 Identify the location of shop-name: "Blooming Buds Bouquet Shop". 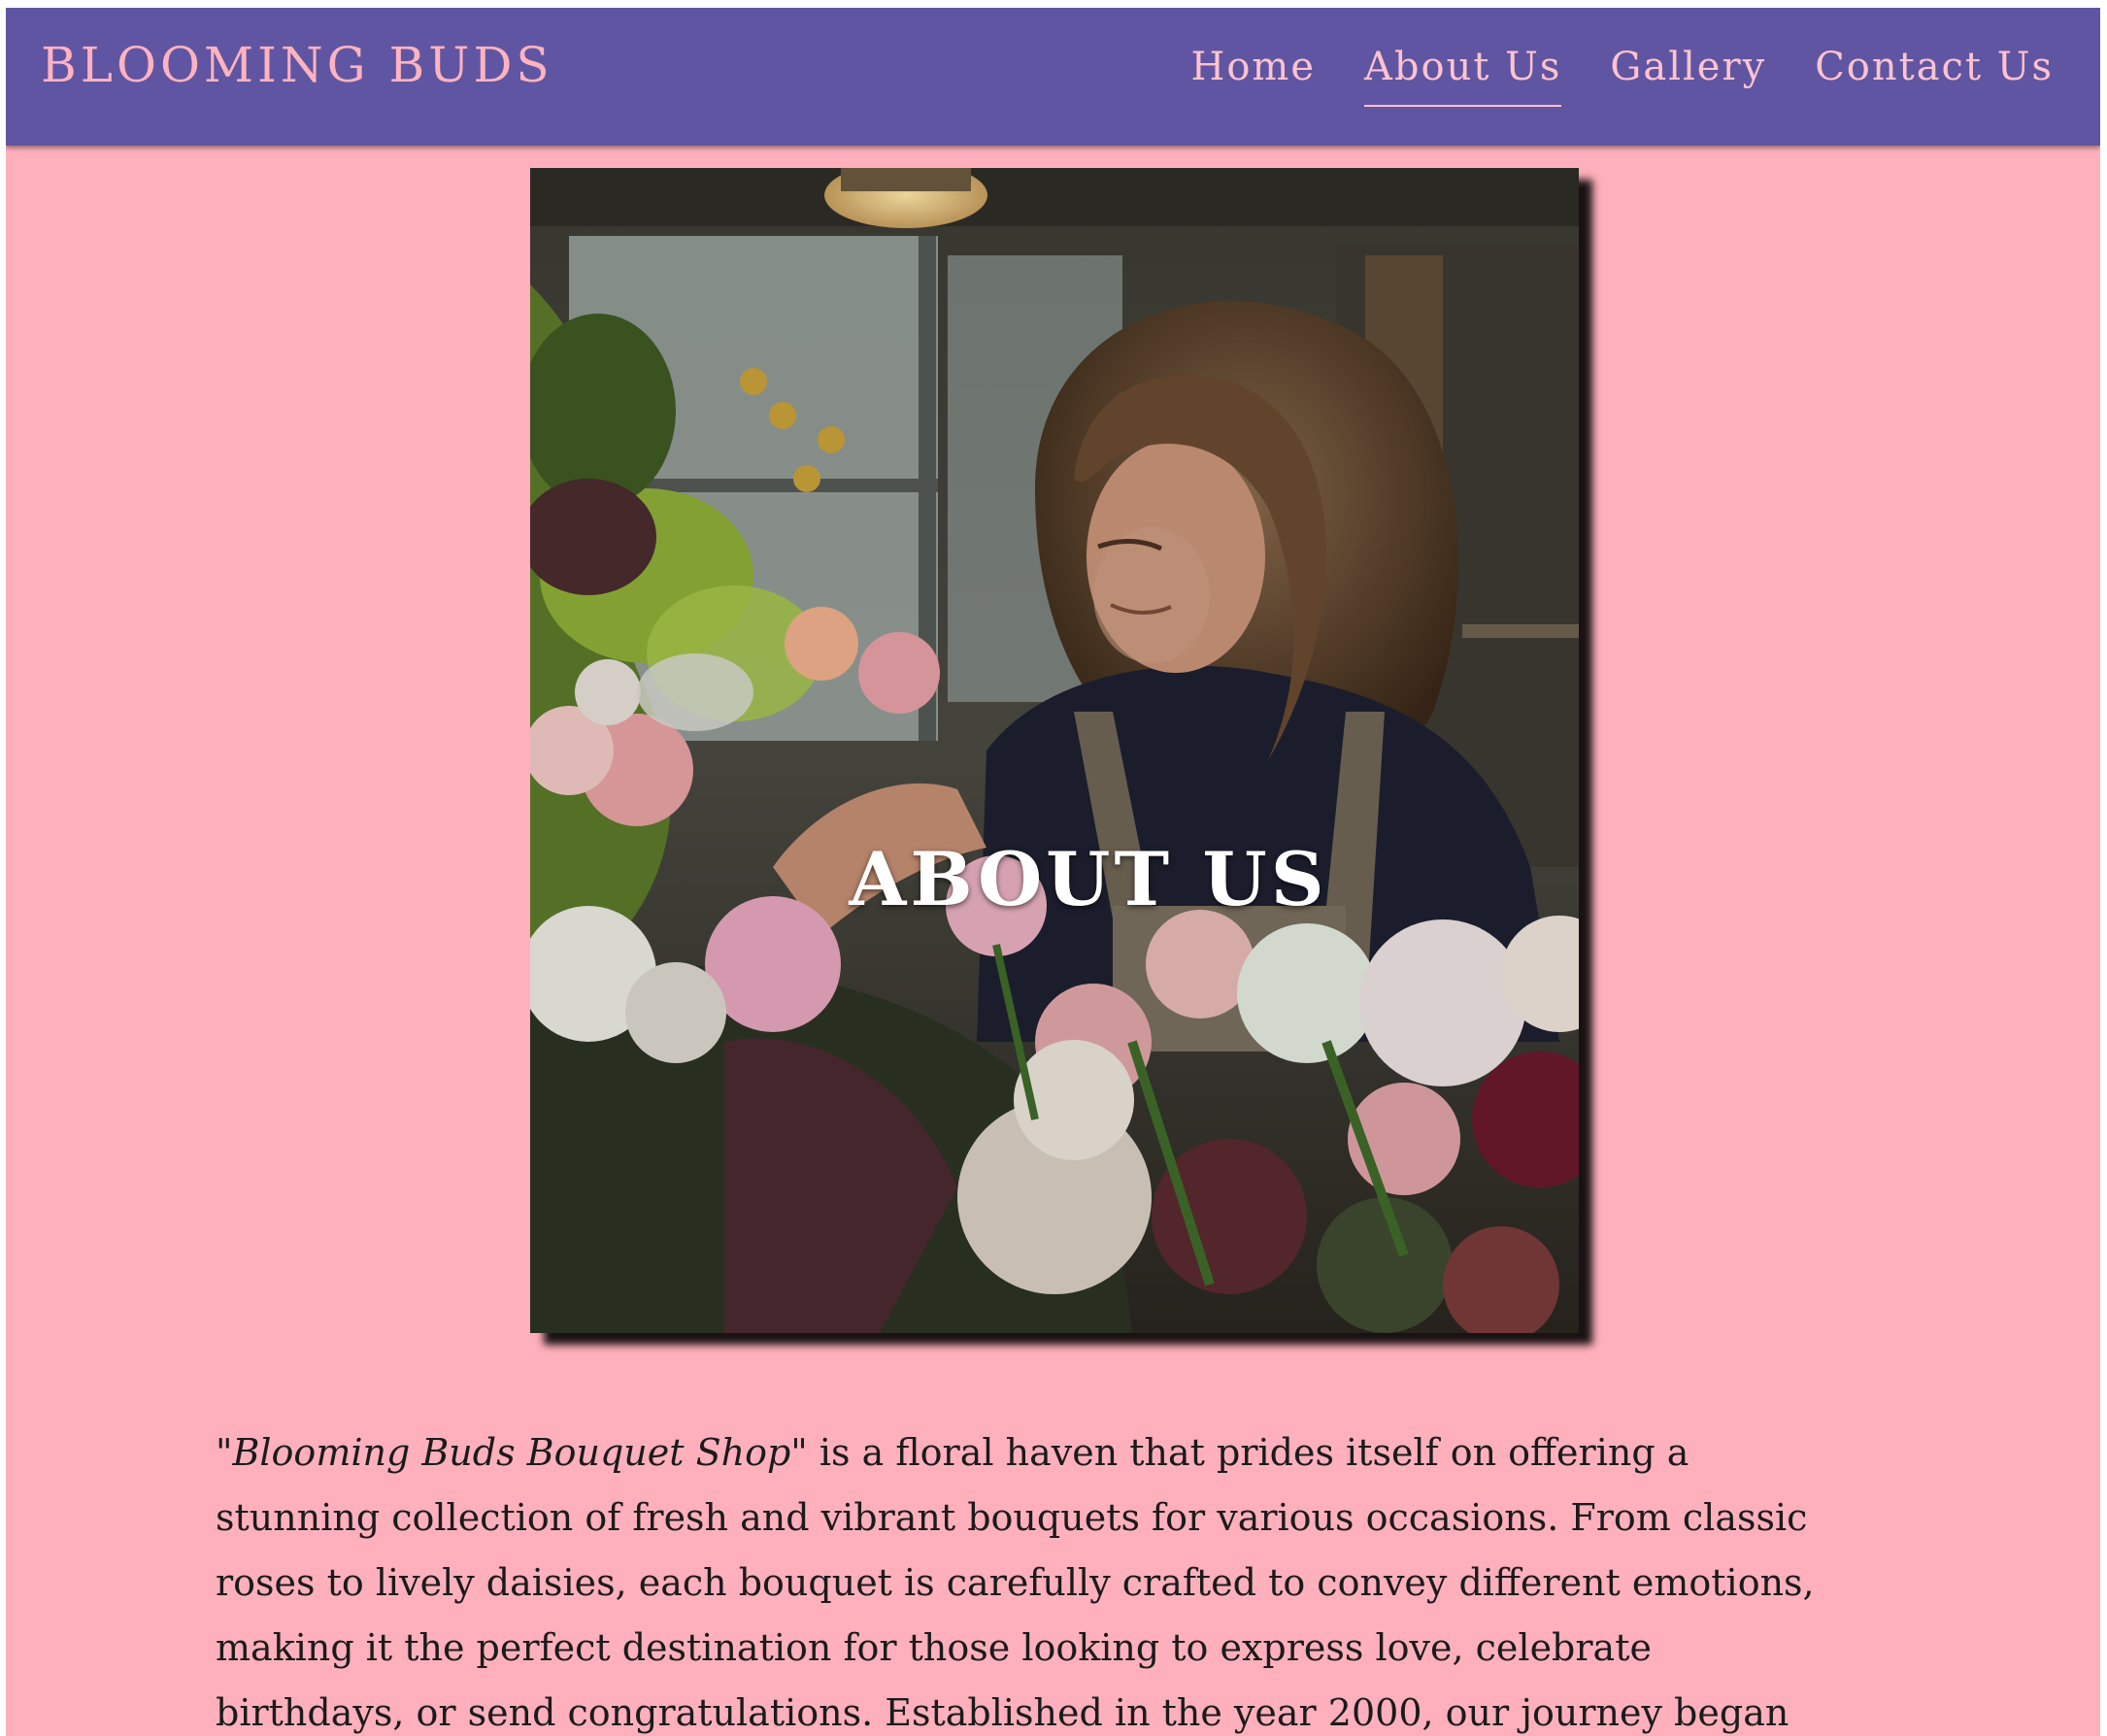
(512, 1452).